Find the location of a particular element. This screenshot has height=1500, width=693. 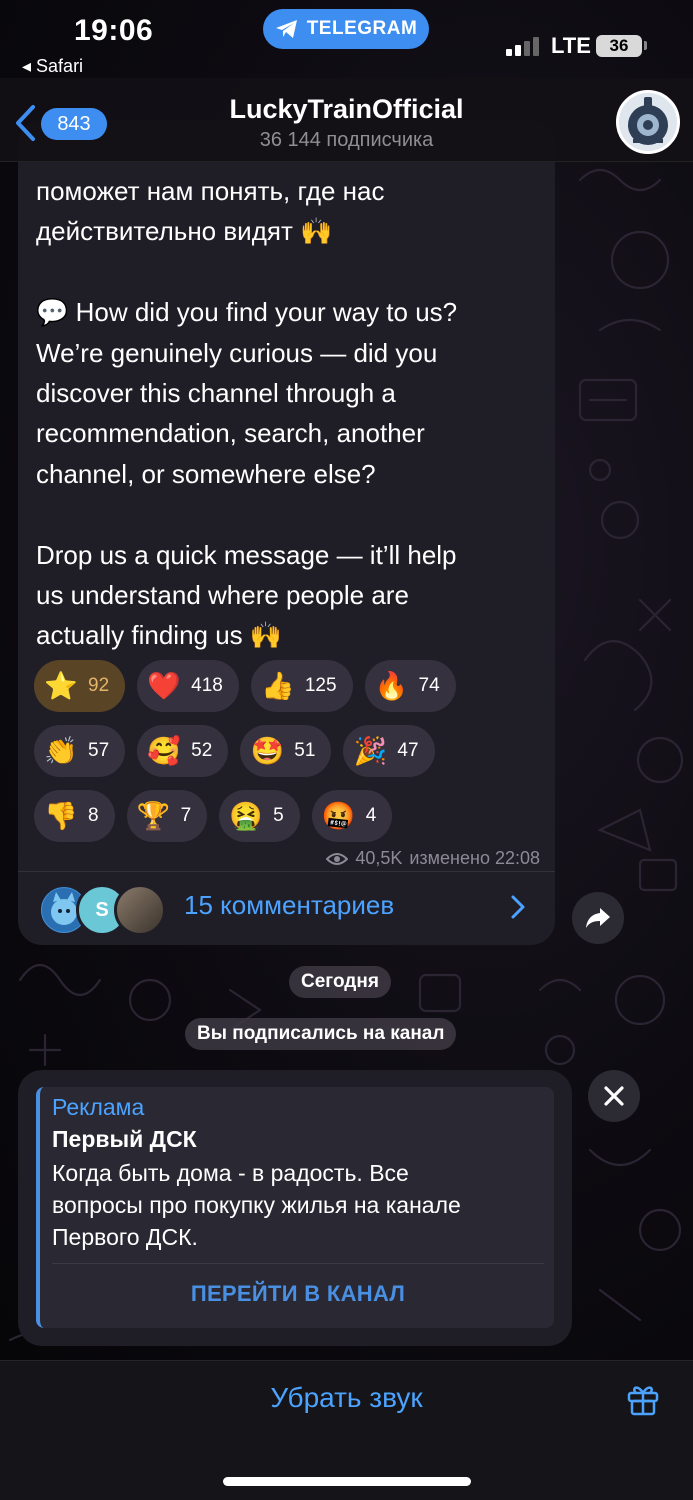

subscriber-count: 36 144 подписчика is located at coordinates (346, 140).